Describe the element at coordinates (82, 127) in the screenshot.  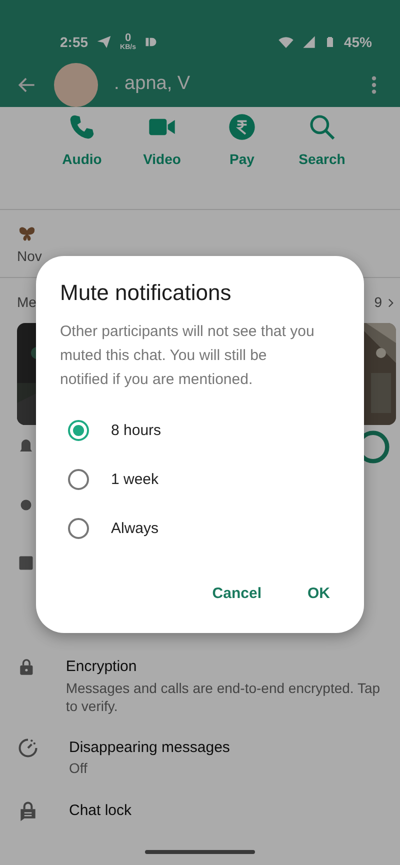
I see `phone-icon` at that location.